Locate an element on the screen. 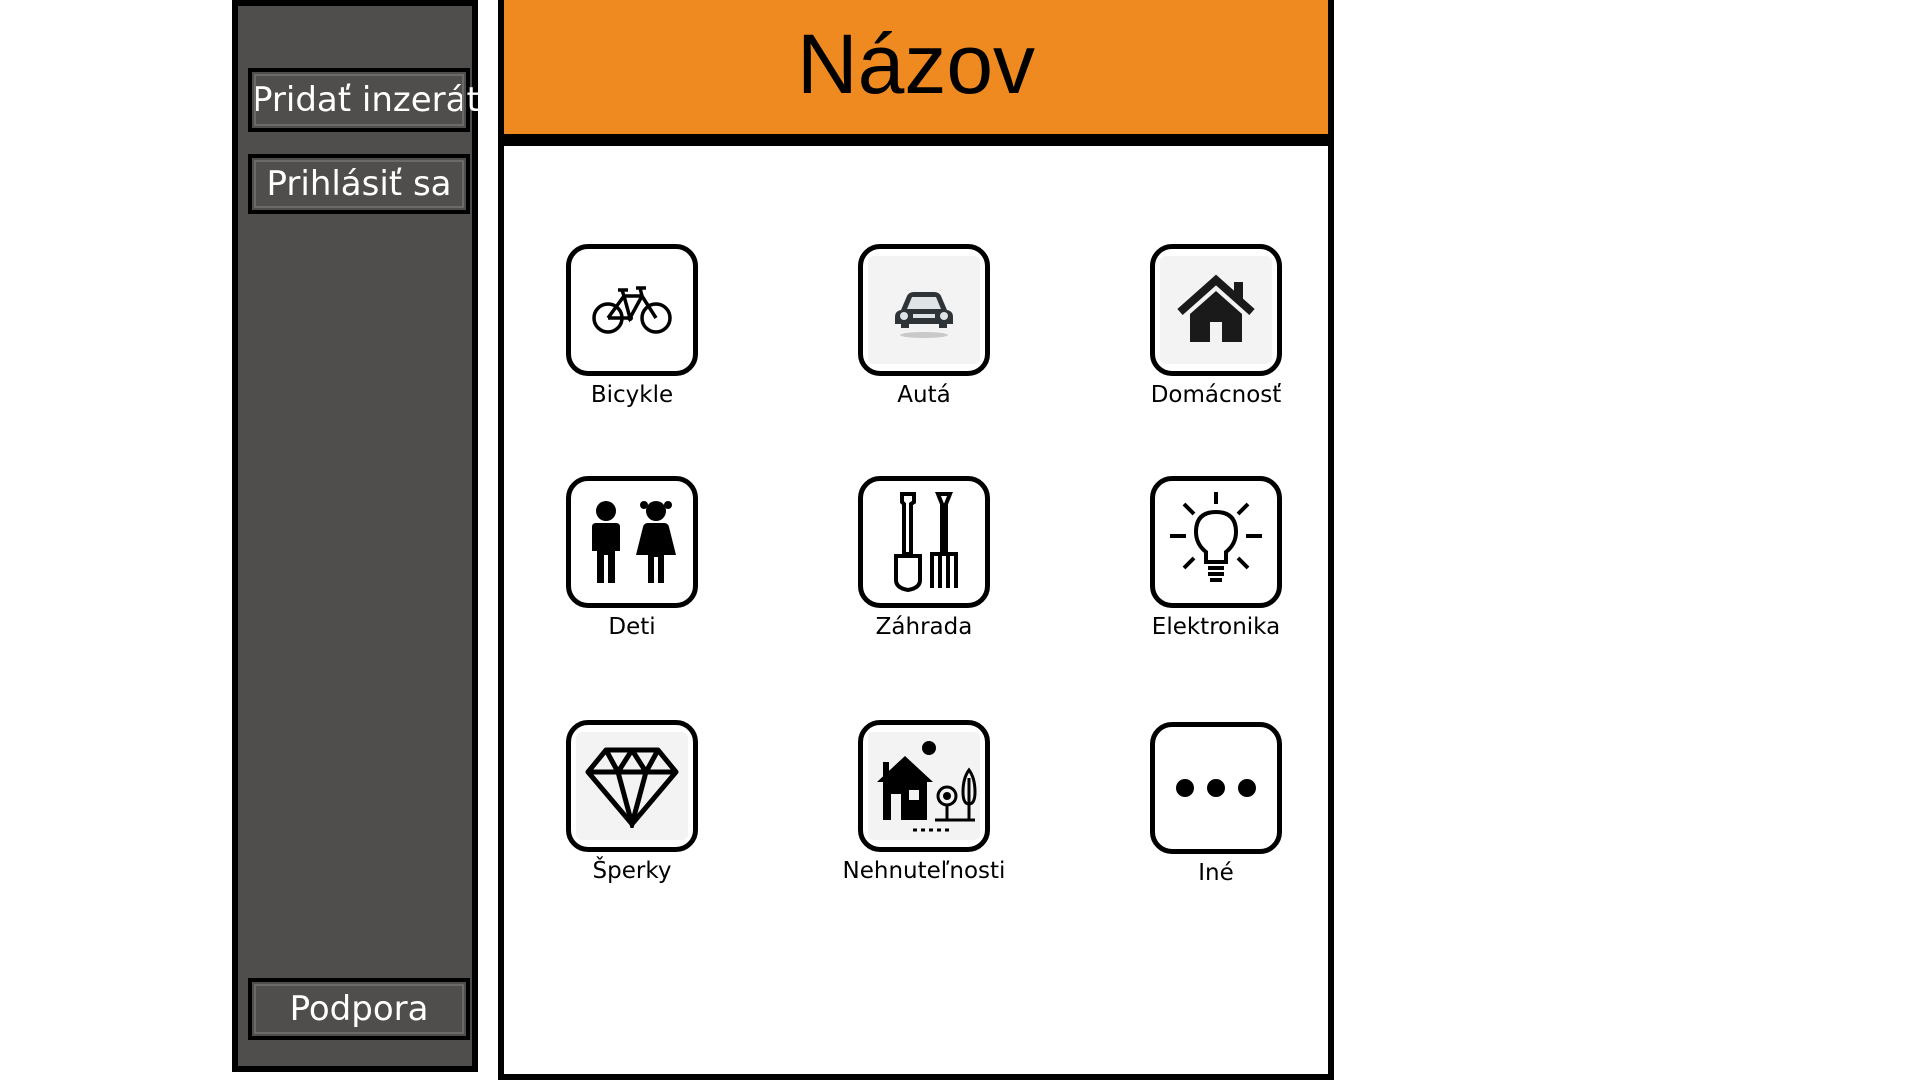  category-garden: Záhrada is located at coordinates (924, 558).